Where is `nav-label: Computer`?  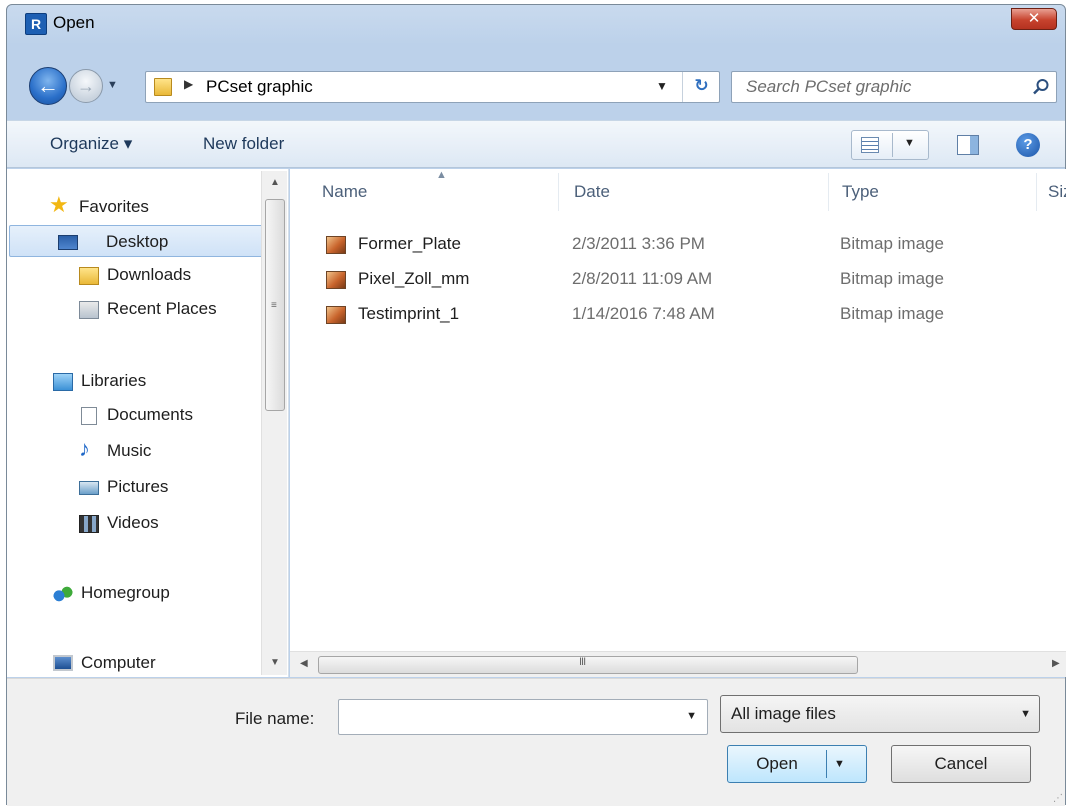 nav-label: Computer is located at coordinates (118, 662).